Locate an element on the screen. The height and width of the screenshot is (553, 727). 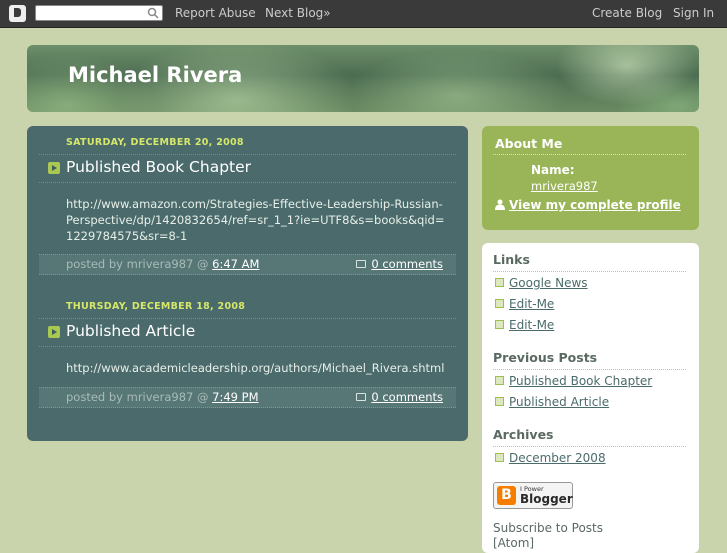
archive-item: December 2008 is located at coordinates (550, 458).